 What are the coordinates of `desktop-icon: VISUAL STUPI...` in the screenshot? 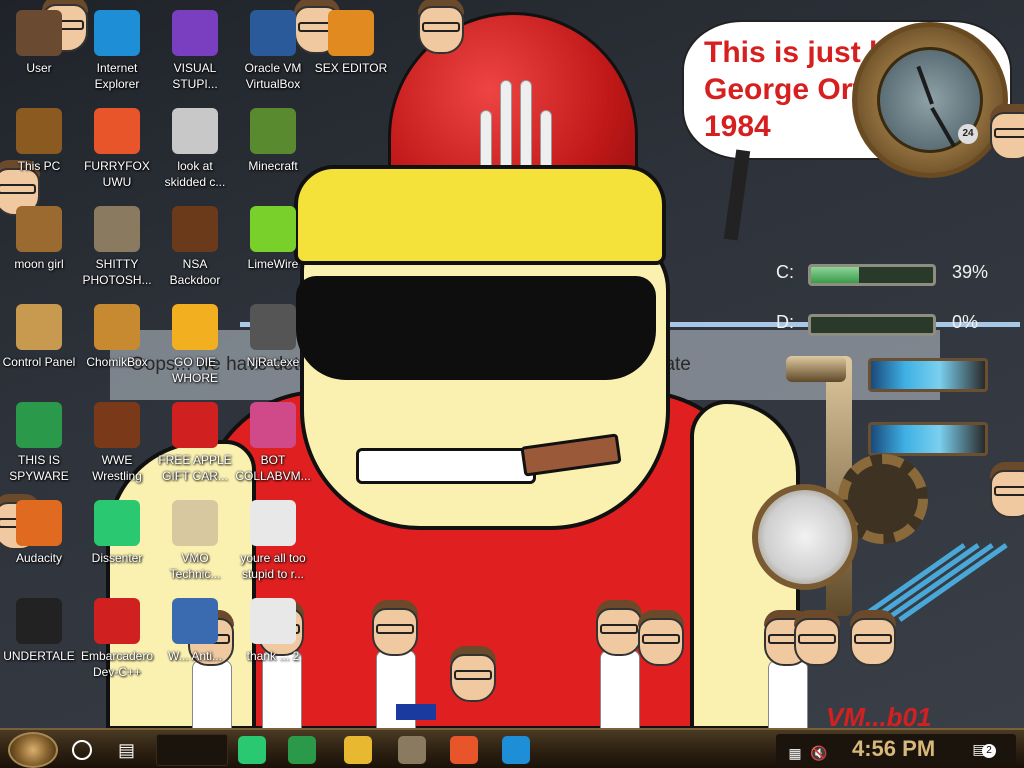 It's located at (195, 52).